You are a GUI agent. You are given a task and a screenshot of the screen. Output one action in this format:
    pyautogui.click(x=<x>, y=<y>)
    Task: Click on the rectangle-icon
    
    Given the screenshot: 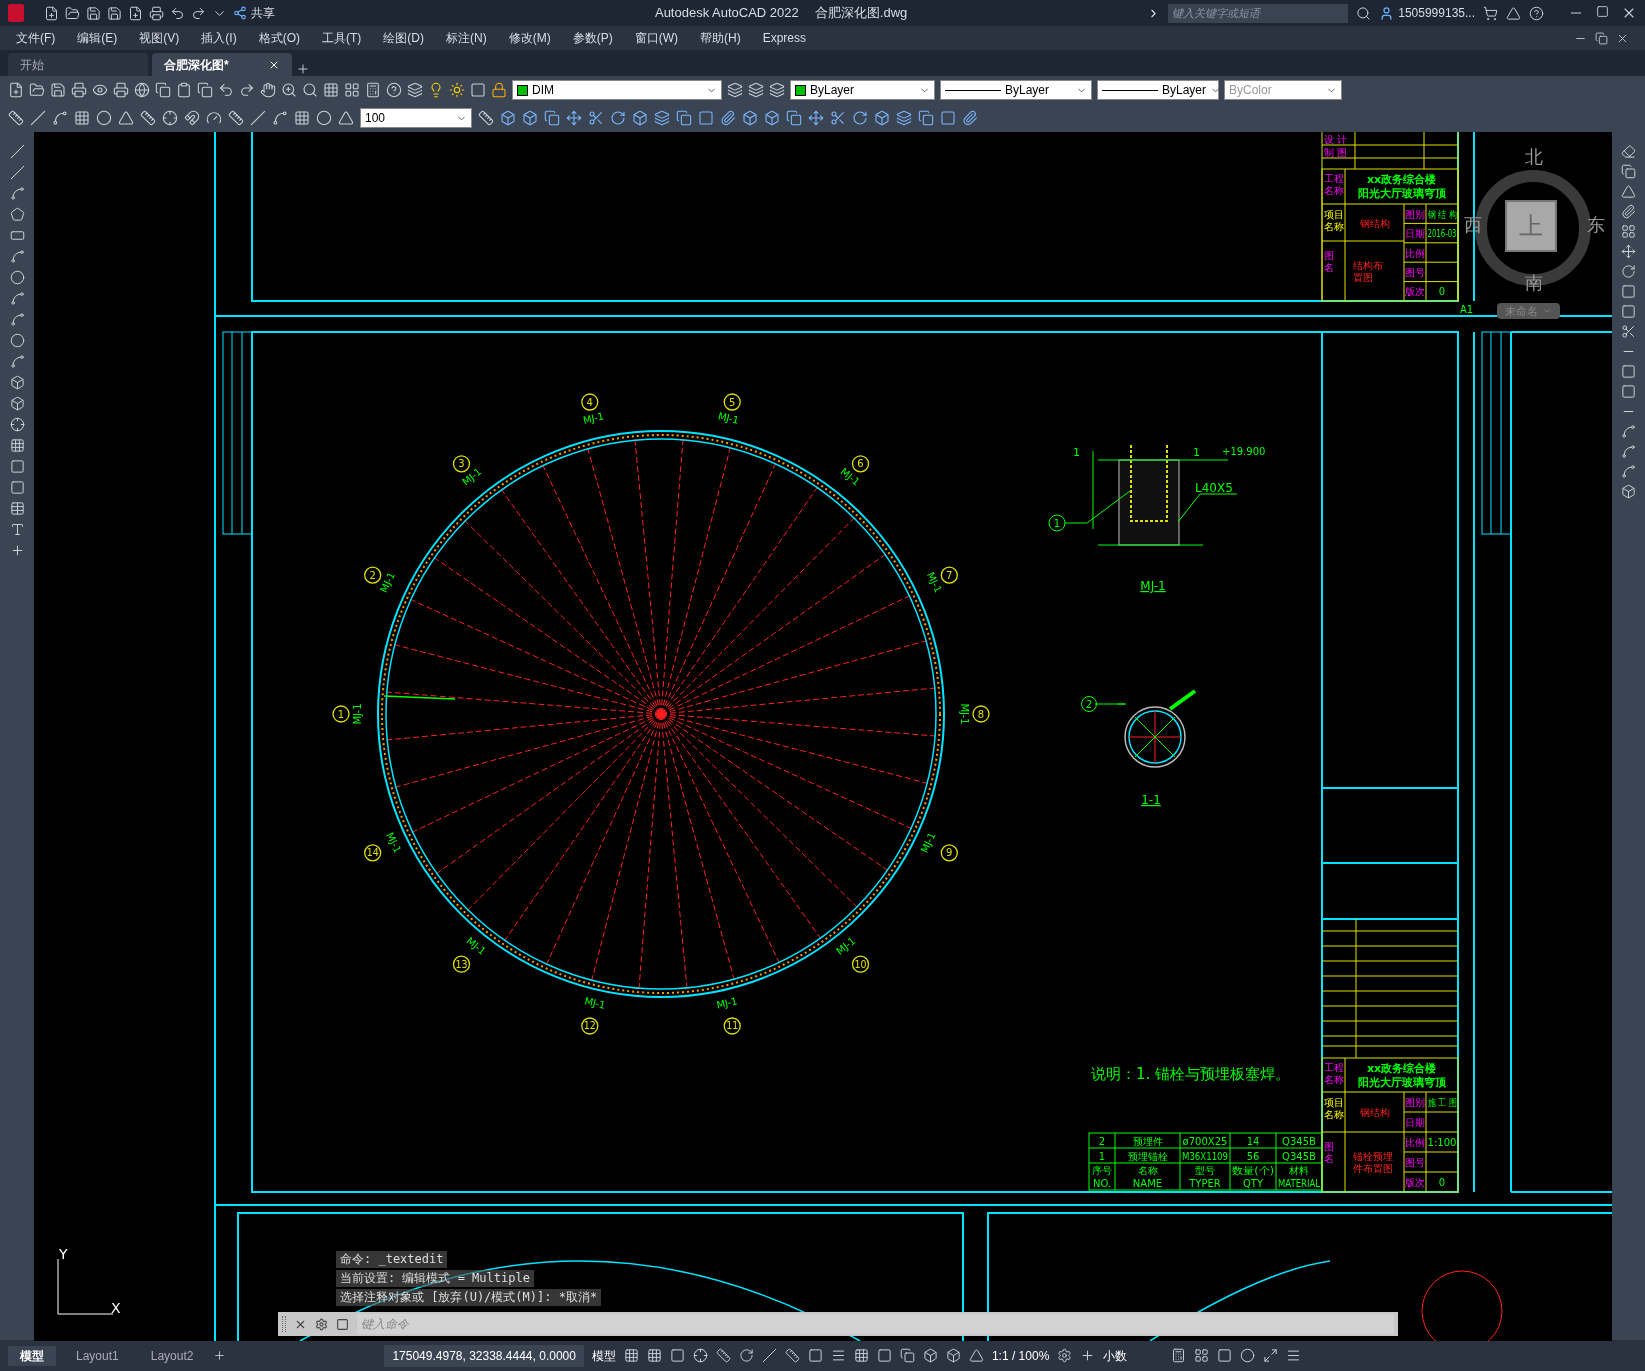 What is the action you would take?
    pyautogui.click(x=17, y=235)
    